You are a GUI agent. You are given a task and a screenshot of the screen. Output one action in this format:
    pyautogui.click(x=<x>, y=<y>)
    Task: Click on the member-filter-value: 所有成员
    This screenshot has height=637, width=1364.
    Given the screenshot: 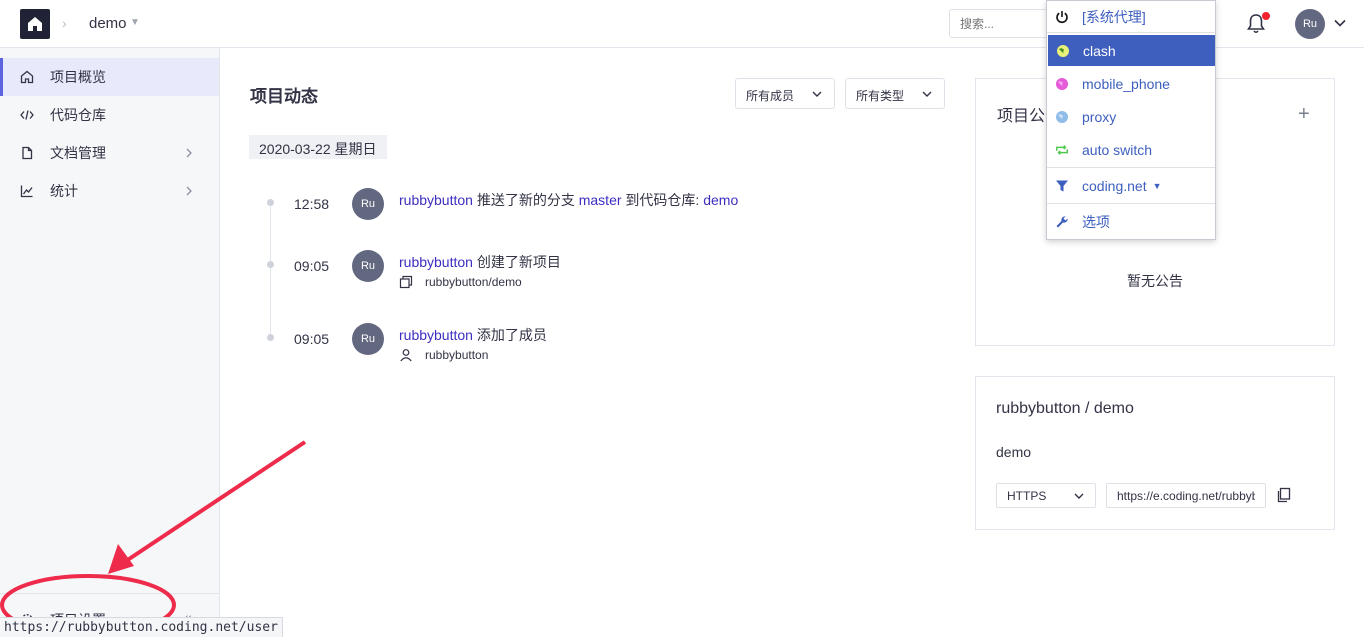 What is the action you would take?
    pyautogui.click(x=770, y=96)
    